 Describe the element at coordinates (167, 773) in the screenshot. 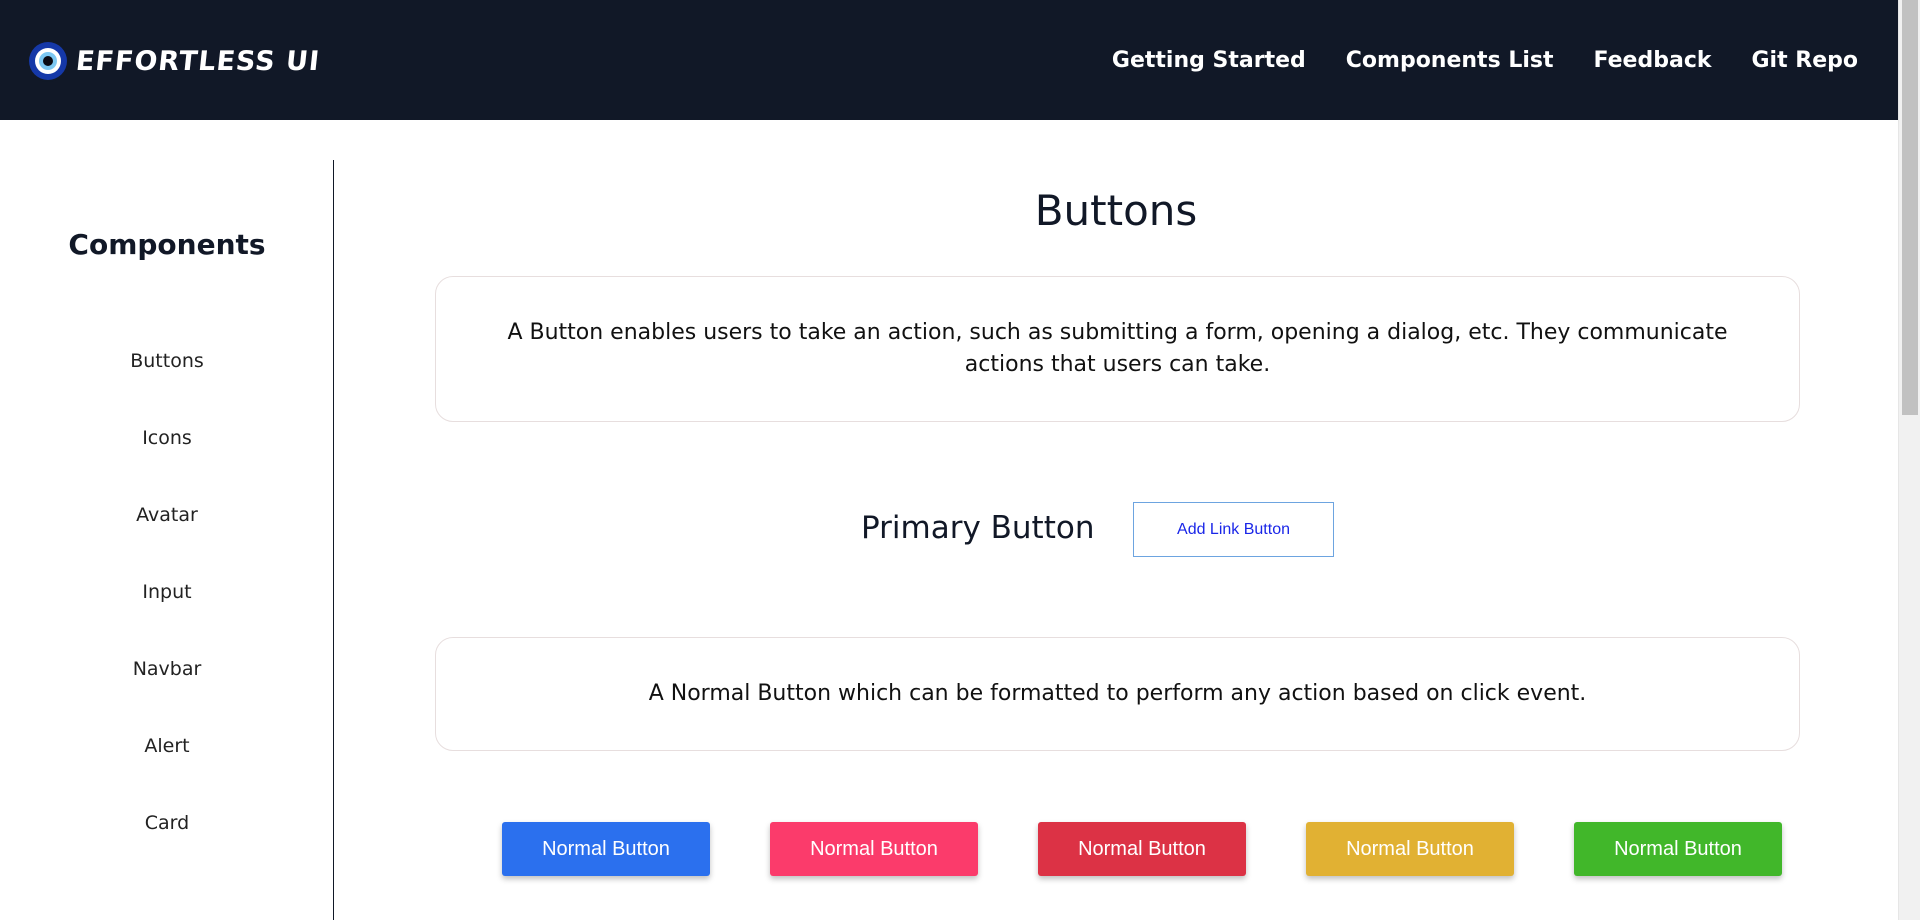

I see `sidebar-item-alert: Alert` at that location.